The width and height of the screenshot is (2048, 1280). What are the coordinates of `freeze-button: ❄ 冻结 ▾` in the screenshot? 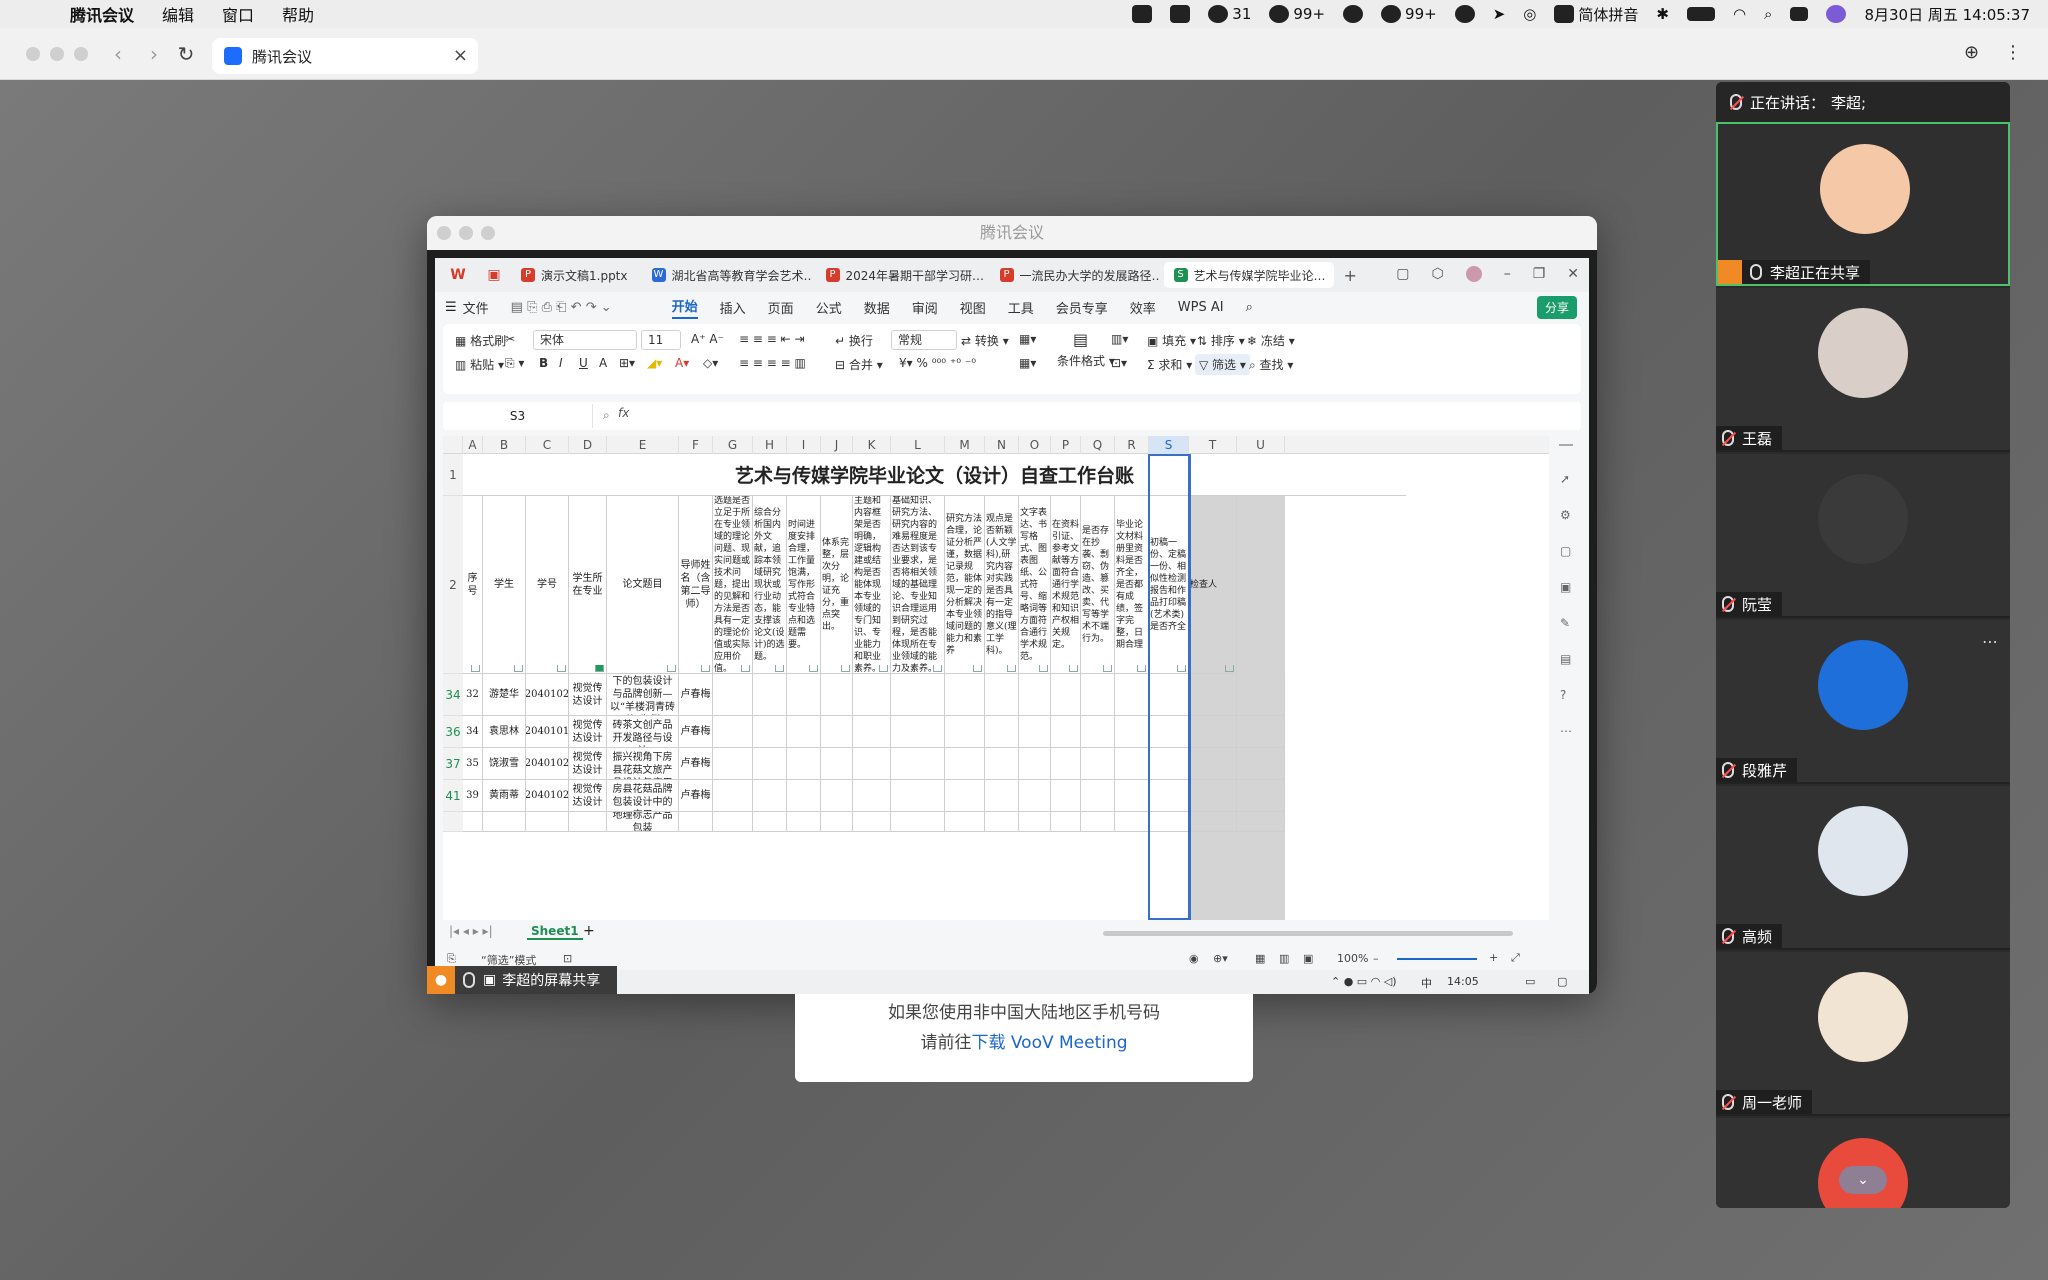 It's located at (1271, 340).